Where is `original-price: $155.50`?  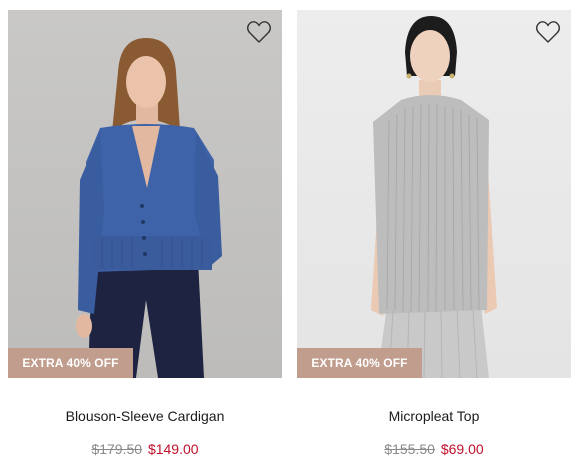
original-price: $155.50 is located at coordinates (409, 449).